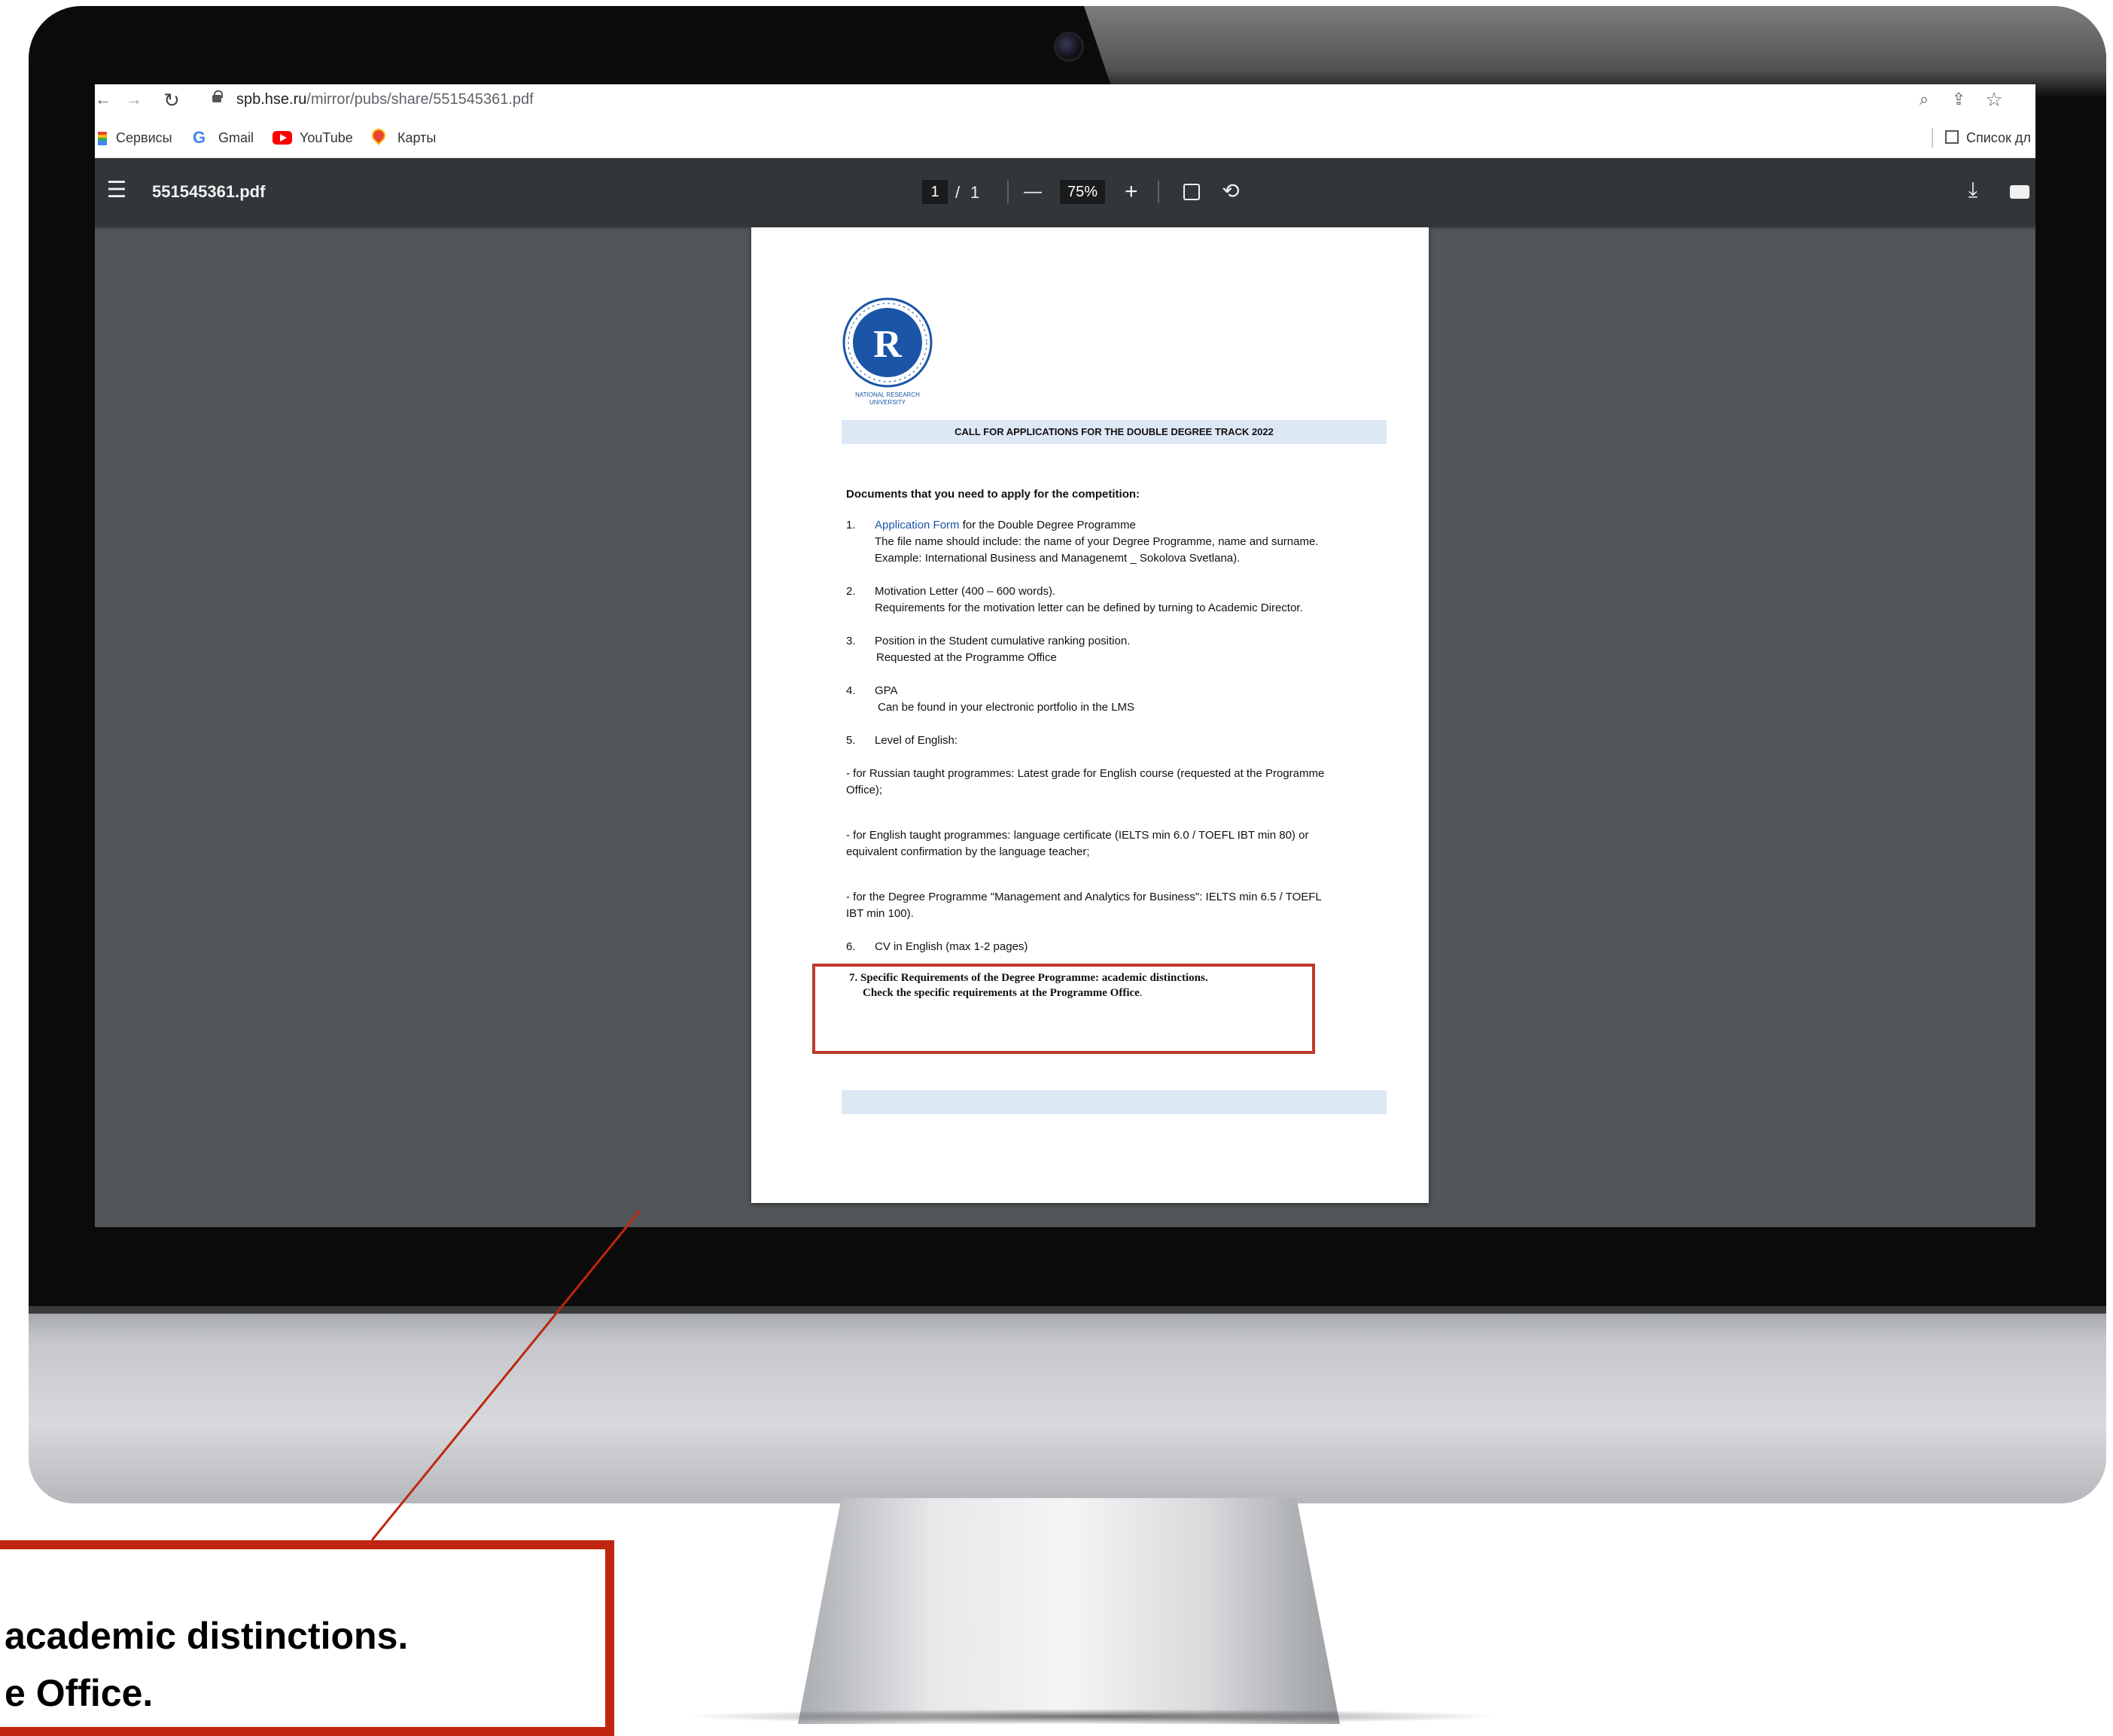 The width and height of the screenshot is (2113, 1736). What do you see at coordinates (886, 690) in the screenshot?
I see `item-4-line-1: GPA` at bounding box center [886, 690].